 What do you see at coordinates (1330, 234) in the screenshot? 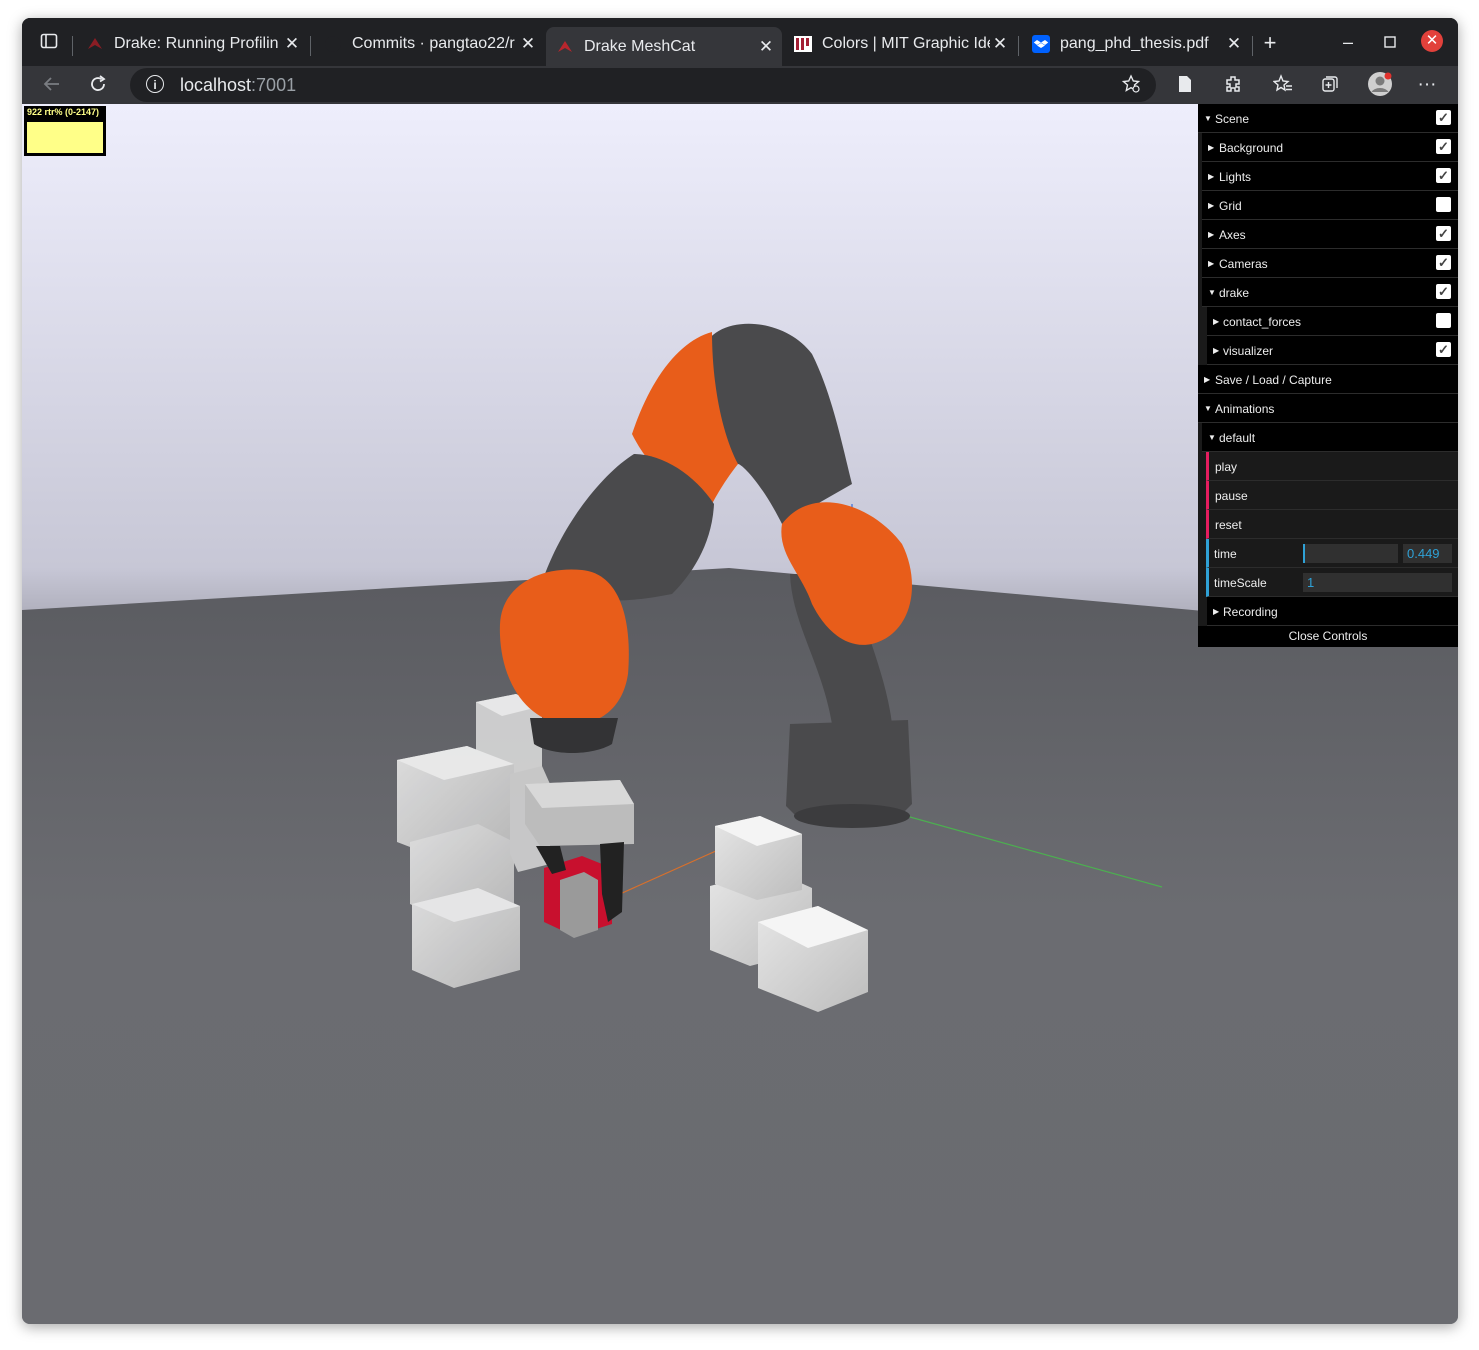
I see `folder-axes: ▶ Axes ✓` at bounding box center [1330, 234].